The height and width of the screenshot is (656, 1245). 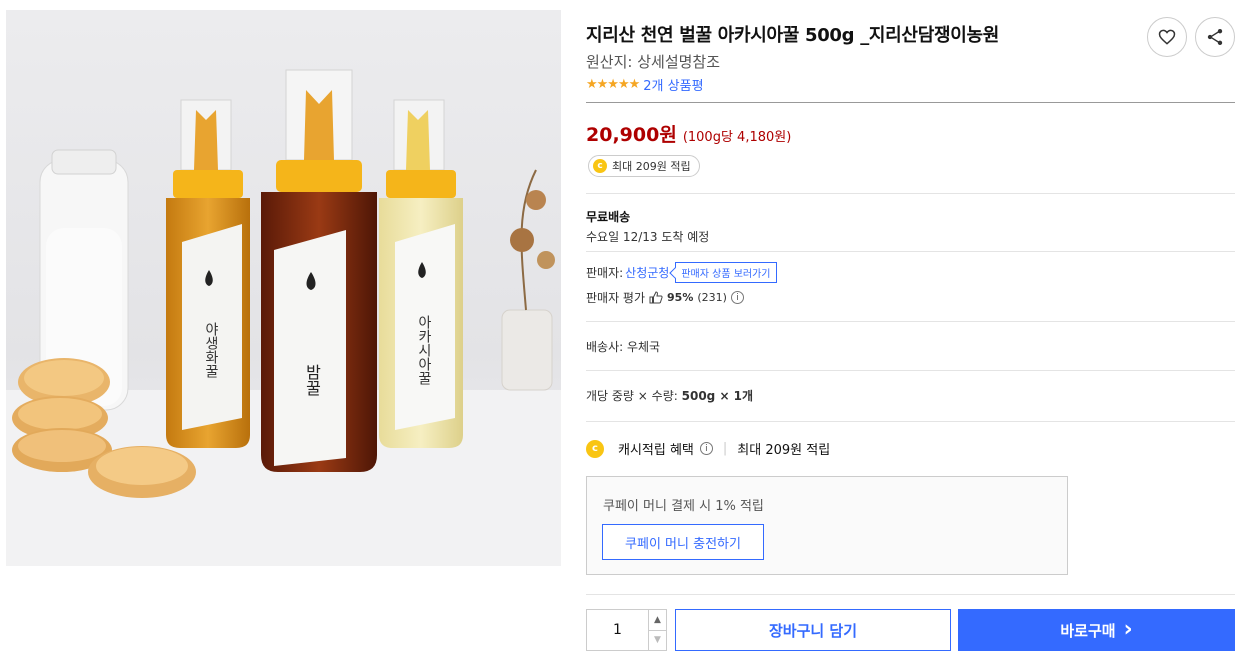 What do you see at coordinates (632, 396) in the screenshot?
I see `weight-label: 개당 중량 × 수량:` at bounding box center [632, 396].